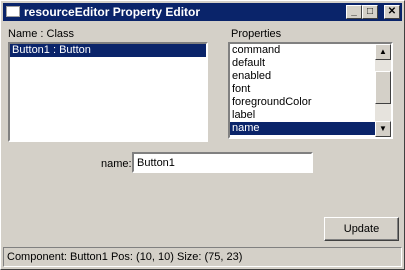  Describe the element at coordinates (202, 12) in the screenshot. I see `title-bar: resourceEditor Property Editor _ □ ✕` at that location.